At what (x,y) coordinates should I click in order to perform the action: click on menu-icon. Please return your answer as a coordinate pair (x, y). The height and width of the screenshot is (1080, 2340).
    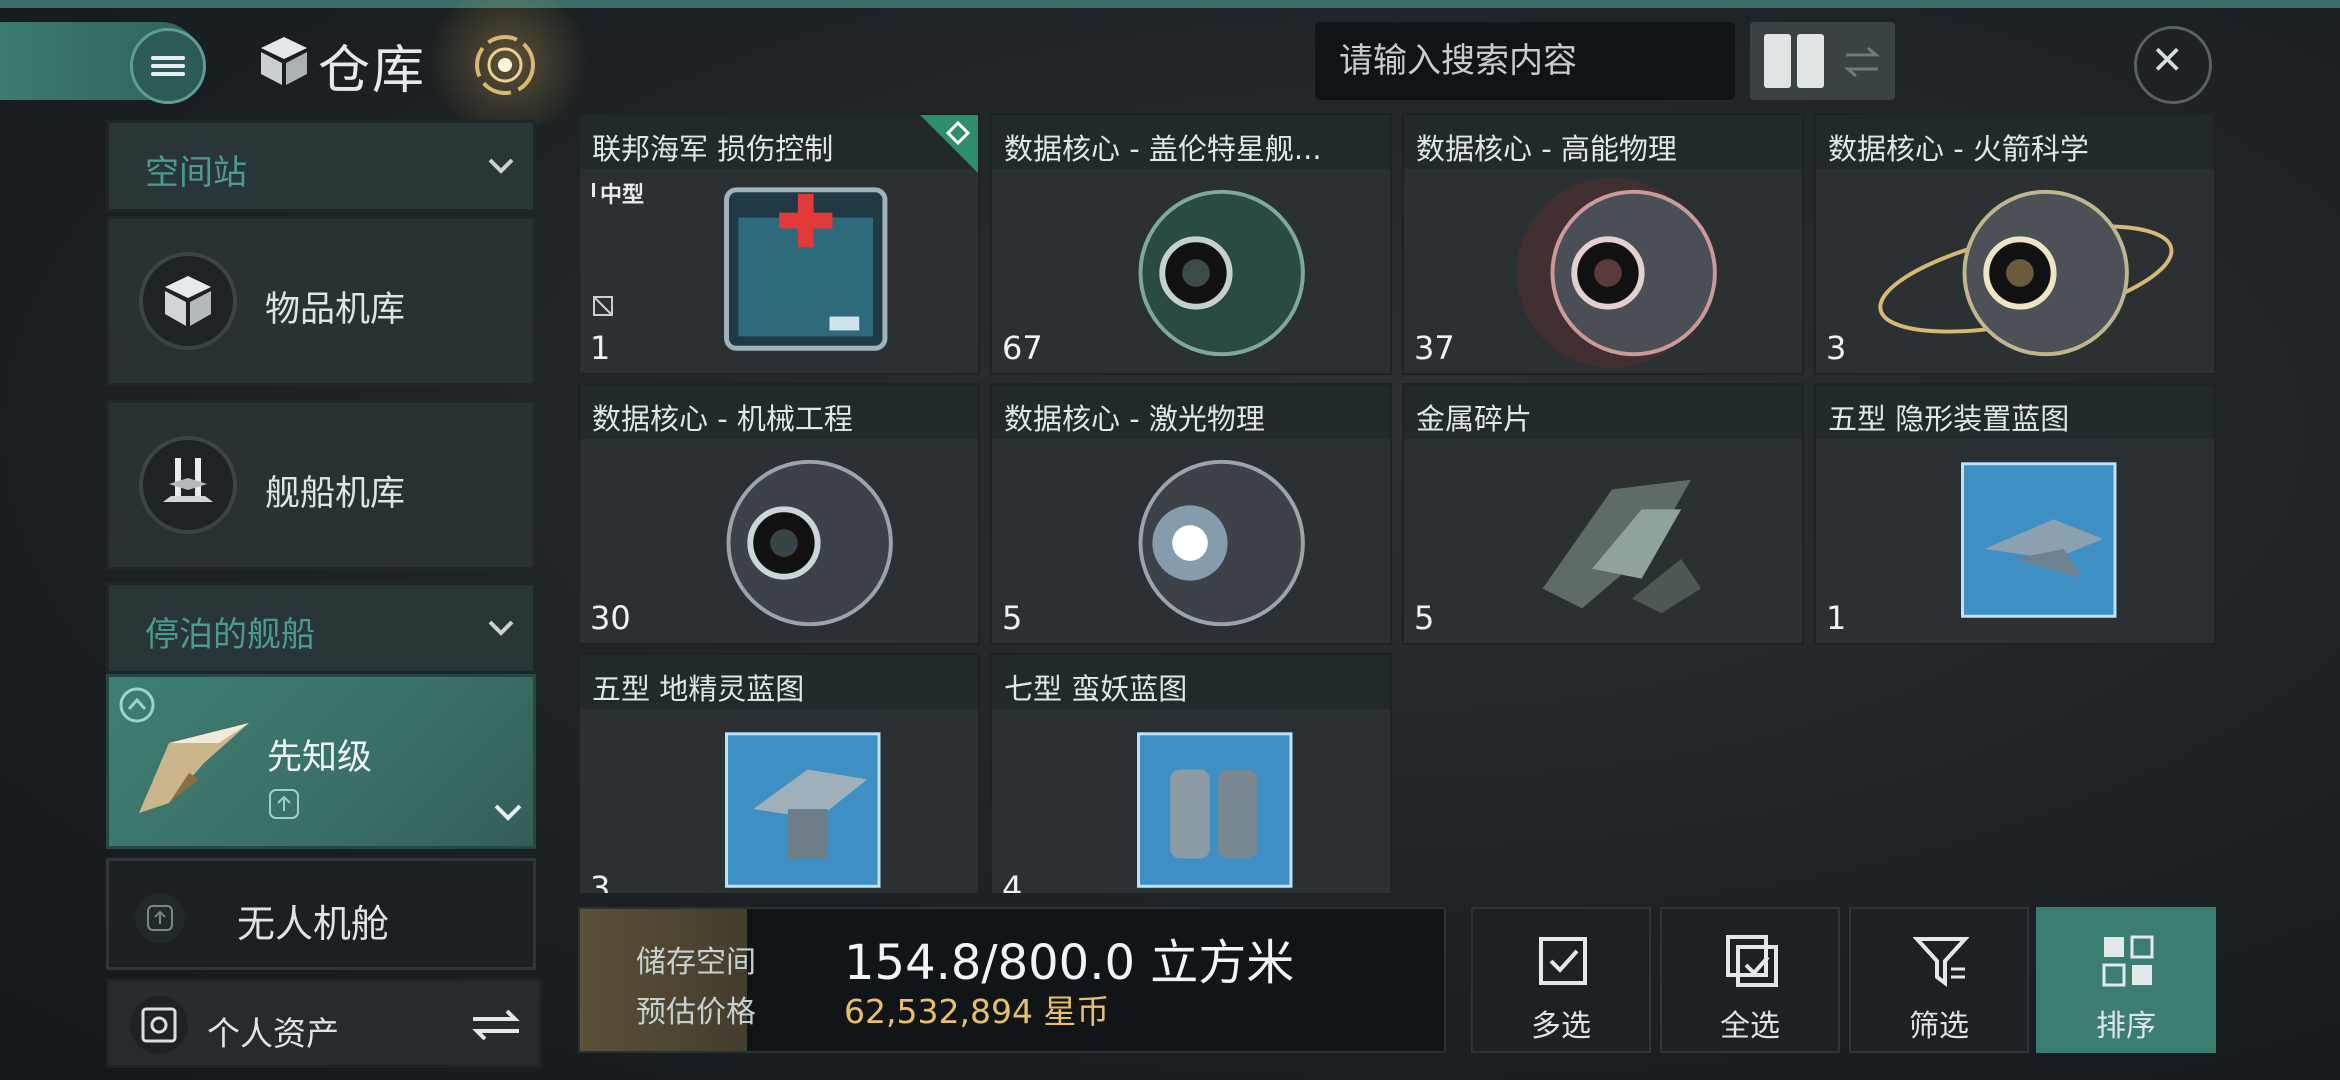
    Looking at the image, I should click on (168, 66).